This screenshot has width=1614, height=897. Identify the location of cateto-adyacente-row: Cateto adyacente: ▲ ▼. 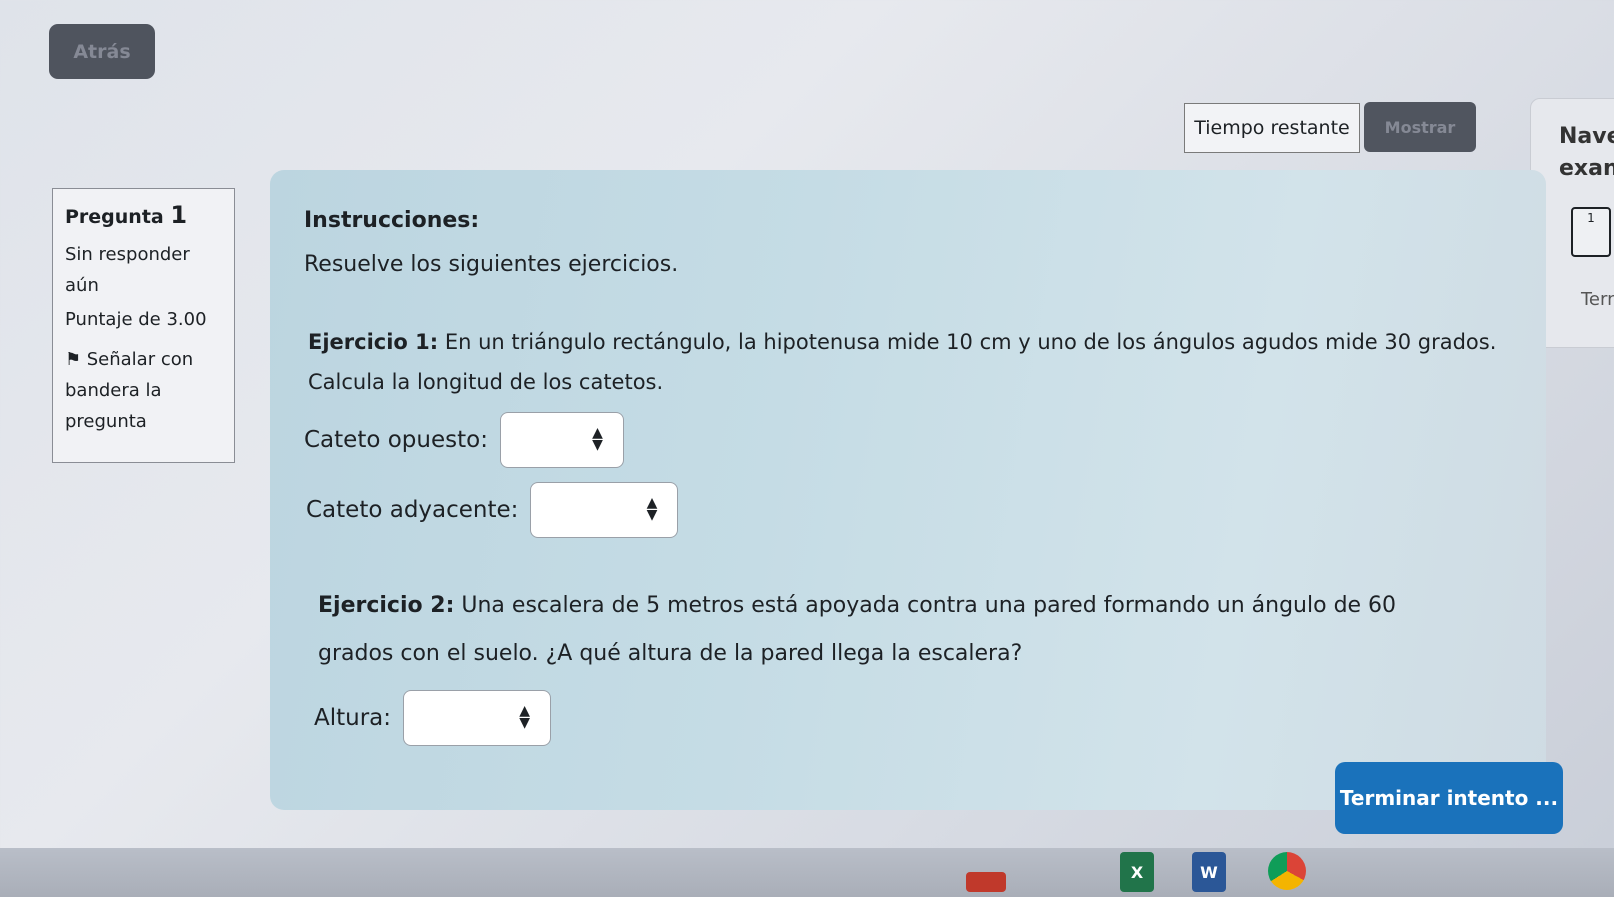
(492, 510).